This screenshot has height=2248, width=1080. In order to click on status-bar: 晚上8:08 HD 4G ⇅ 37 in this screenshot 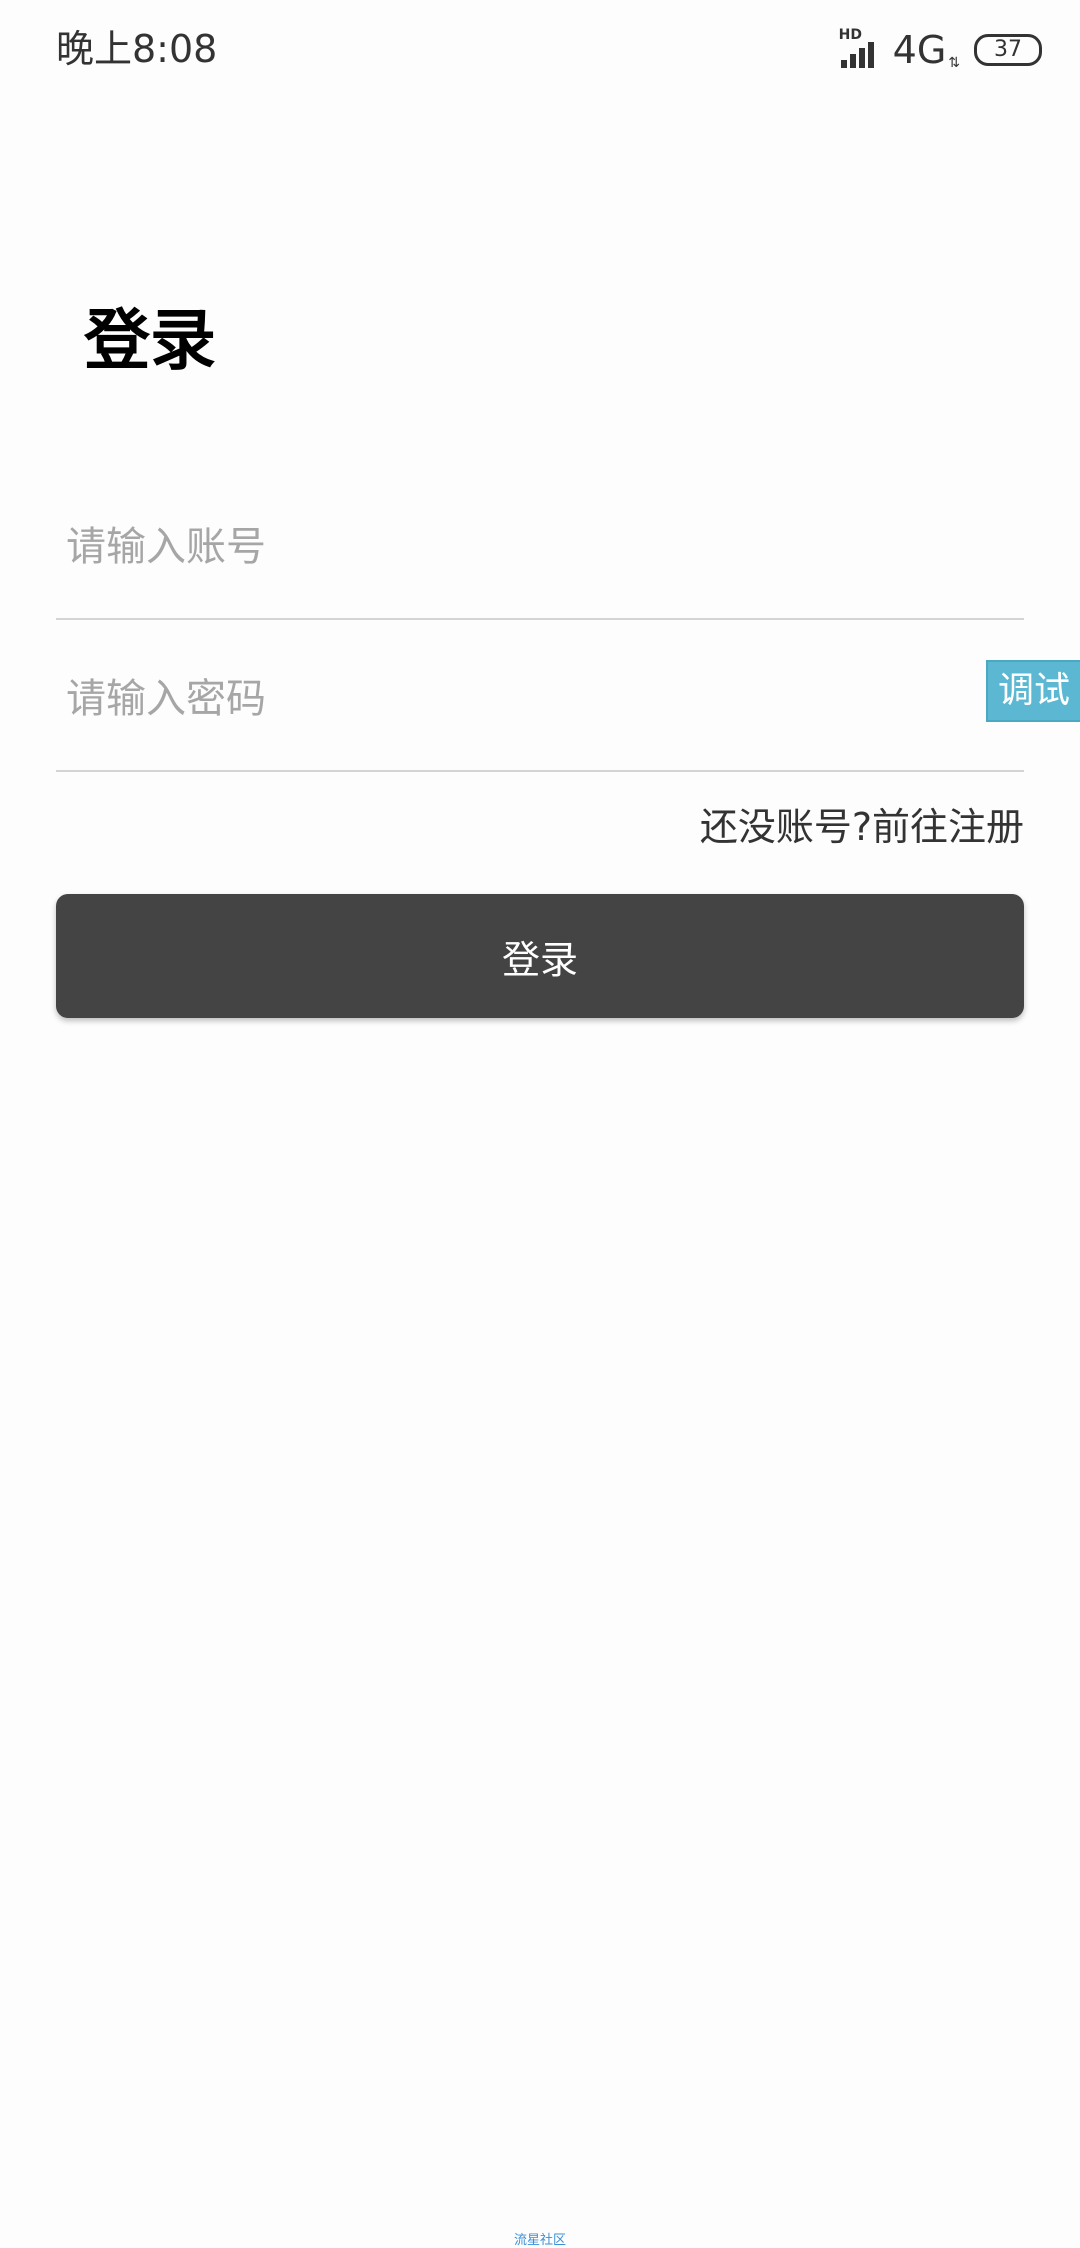, I will do `click(540, 50)`.